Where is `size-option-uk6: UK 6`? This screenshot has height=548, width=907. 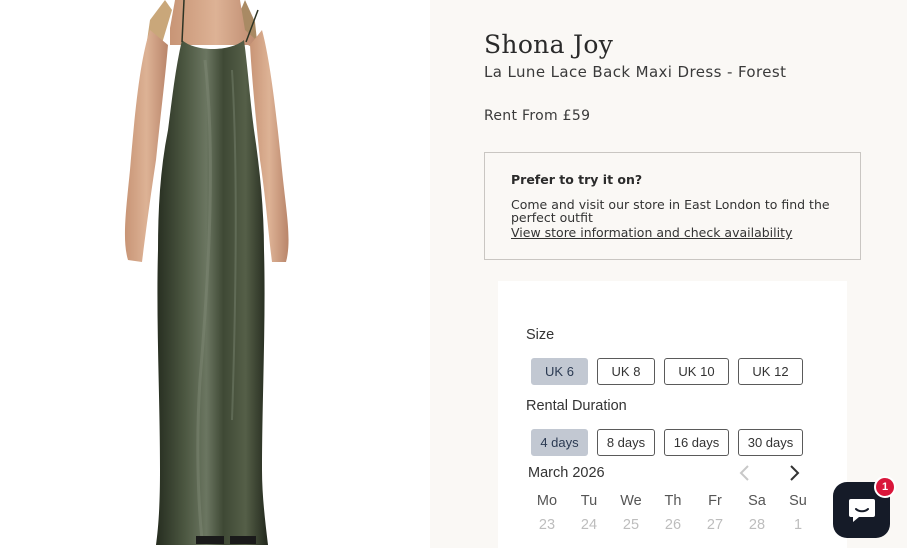
size-option-uk6: UK 6 is located at coordinates (559, 371).